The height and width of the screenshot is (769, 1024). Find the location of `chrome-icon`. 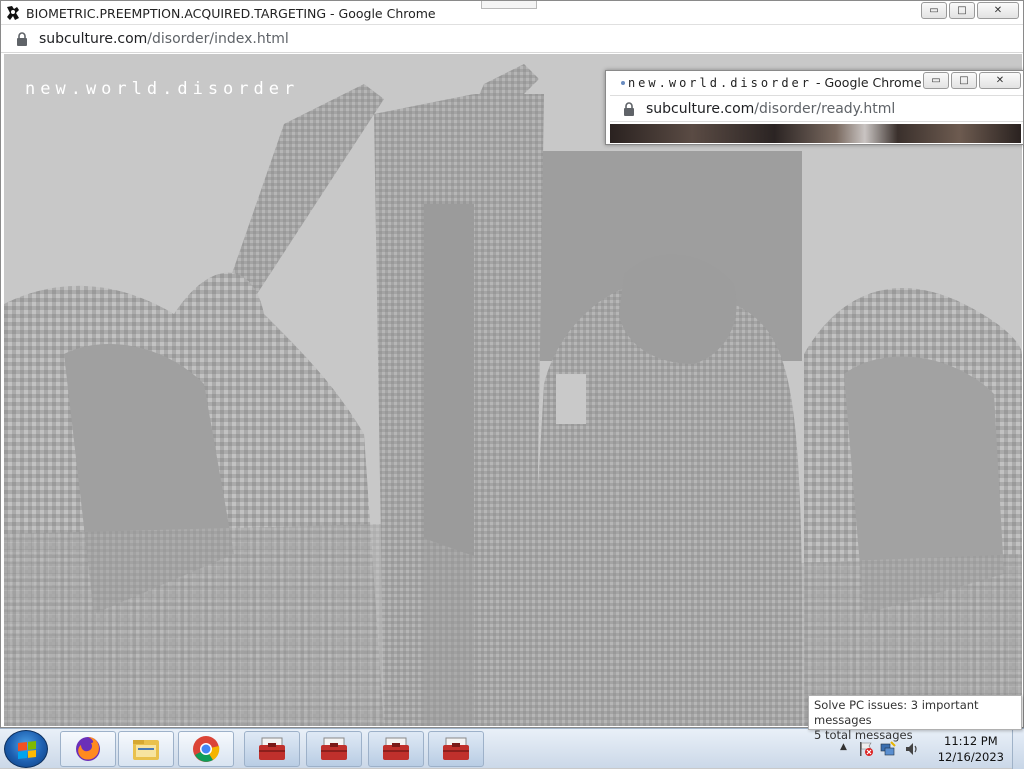

chrome-icon is located at coordinates (206, 749).